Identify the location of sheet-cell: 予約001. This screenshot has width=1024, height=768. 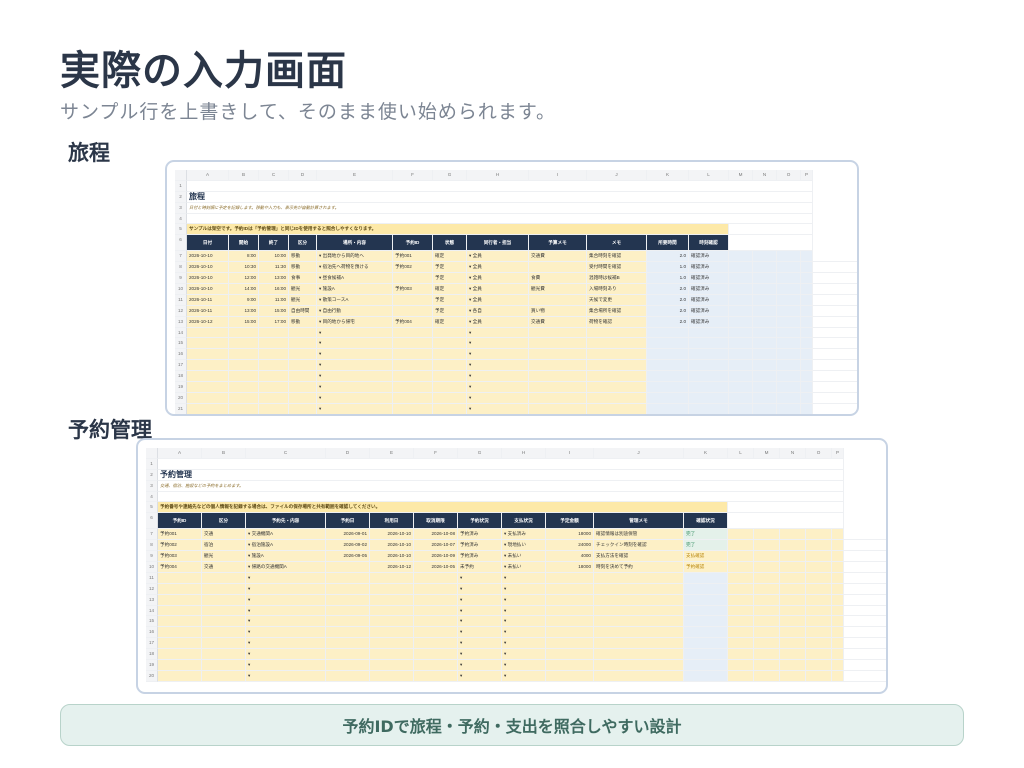
(180, 535).